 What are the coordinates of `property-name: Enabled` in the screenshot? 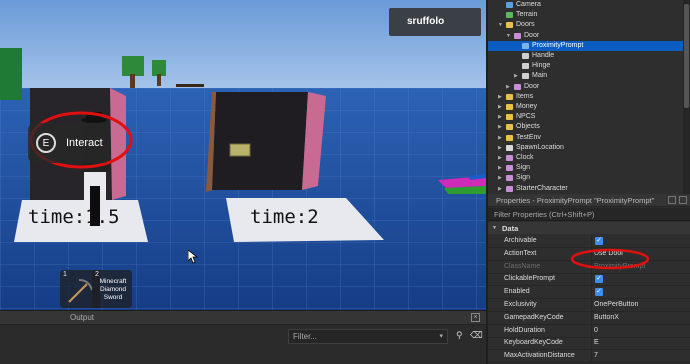 It's located at (517, 292).